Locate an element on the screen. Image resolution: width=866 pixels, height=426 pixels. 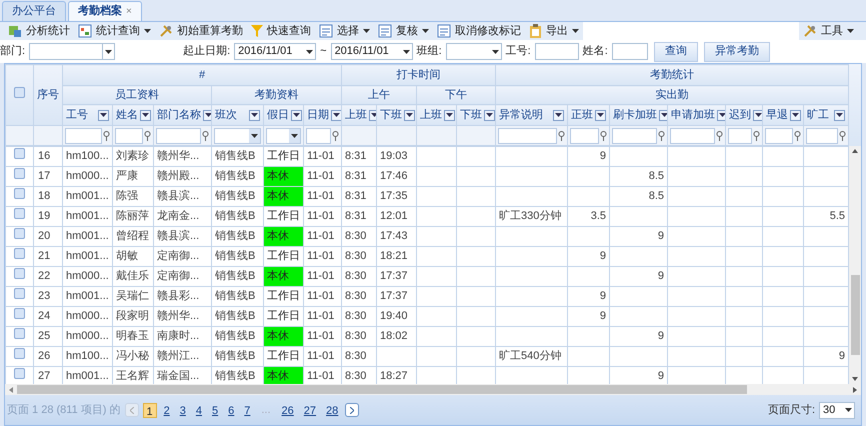
column-group-header: 实出勤 is located at coordinates (672, 94).